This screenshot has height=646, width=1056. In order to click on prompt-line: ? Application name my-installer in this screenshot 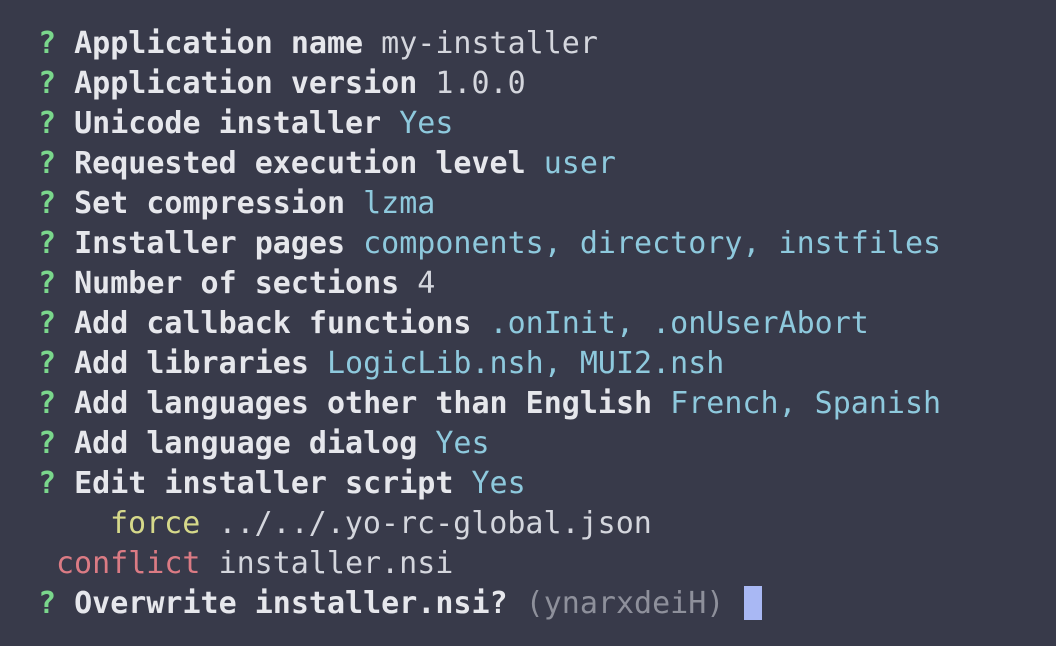, I will do `click(547, 44)`.